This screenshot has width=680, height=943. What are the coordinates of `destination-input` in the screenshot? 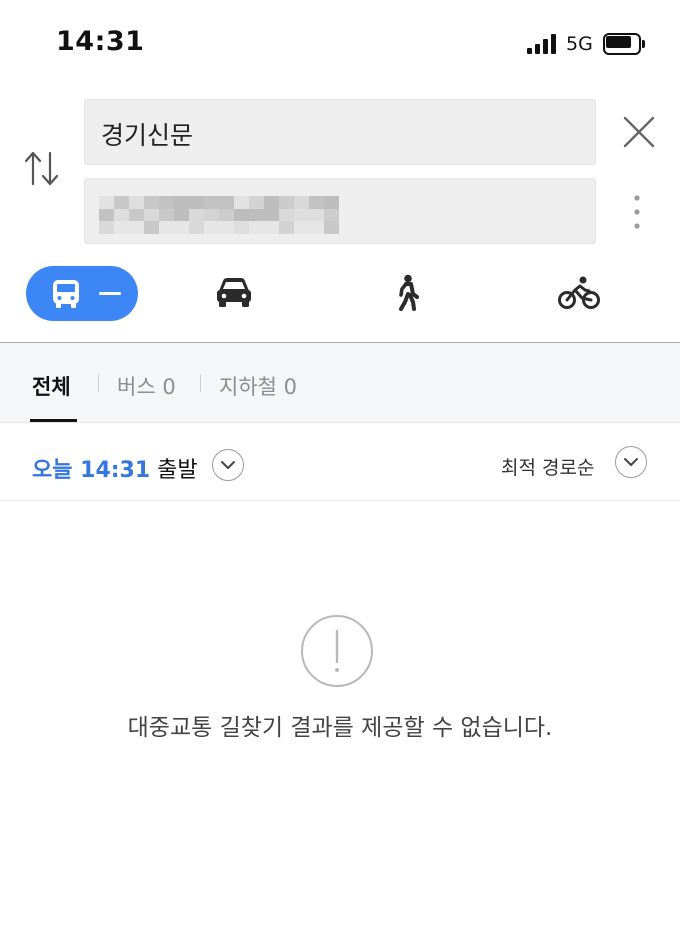 It's located at (340, 211).